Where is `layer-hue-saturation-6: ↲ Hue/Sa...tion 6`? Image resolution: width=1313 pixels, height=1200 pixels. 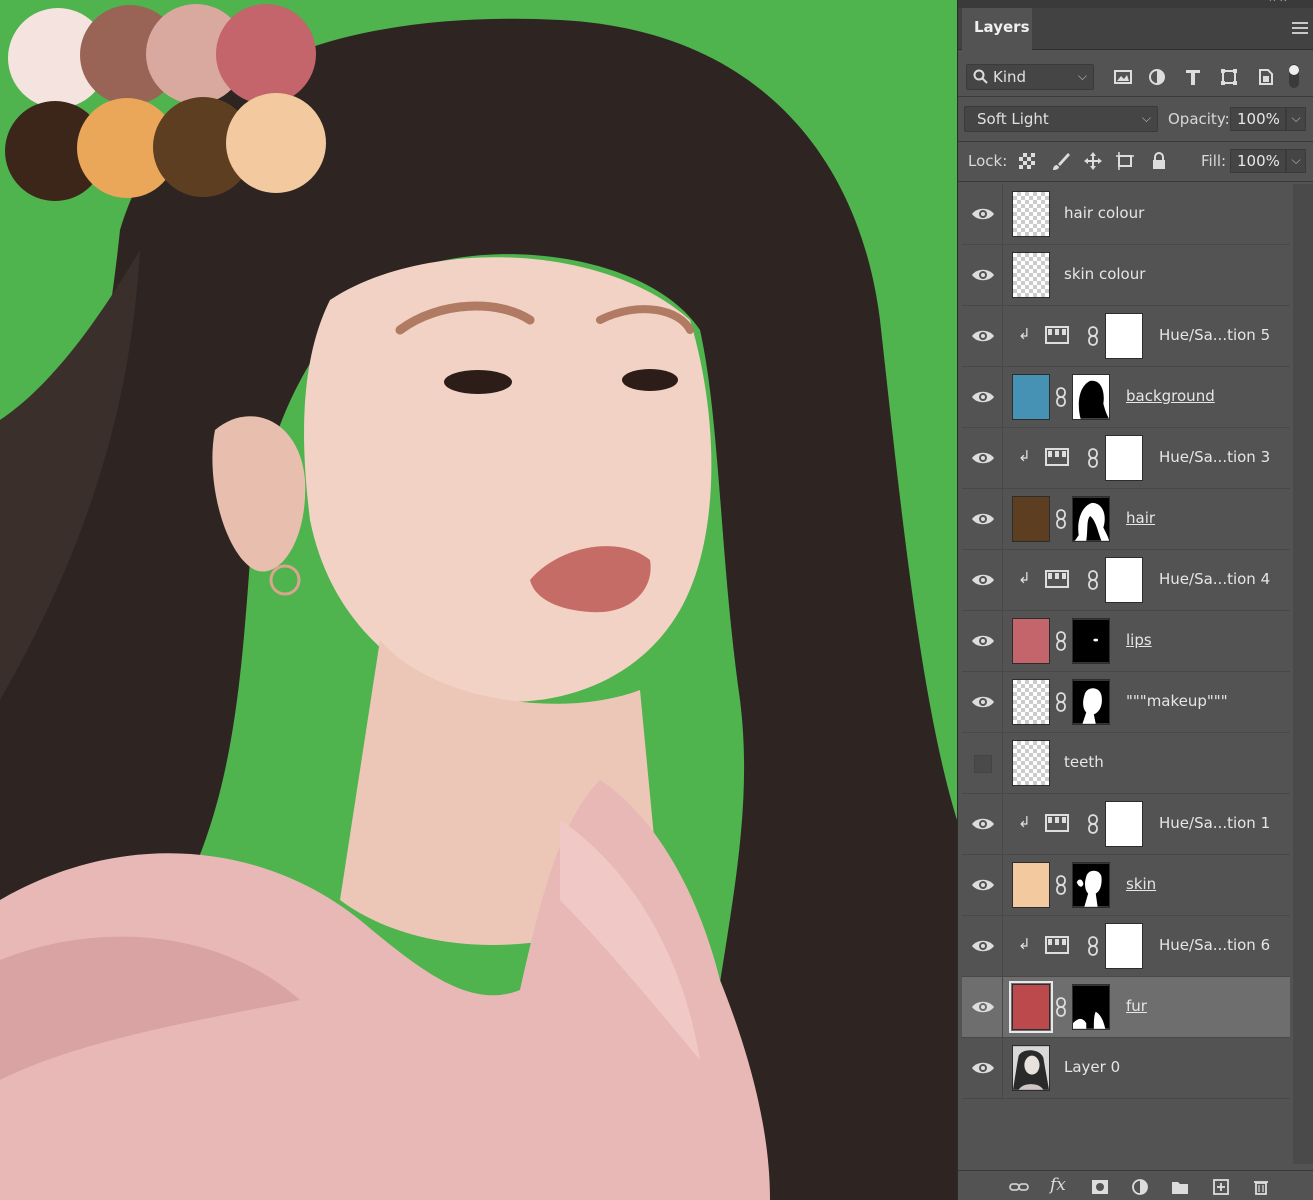
layer-hue-saturation-6: ↲ Hue/Sa...tion 6 is located at coordinates (1126, 946).